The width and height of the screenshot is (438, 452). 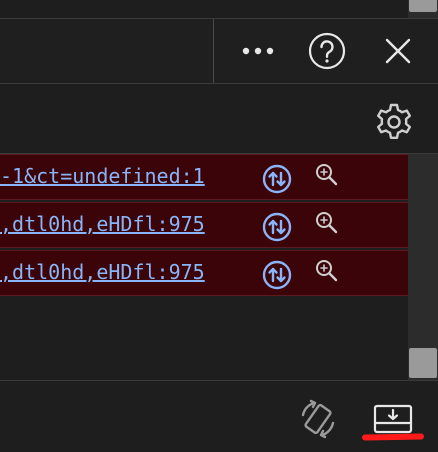 I want to click on settings-button, so click(x=394, y=122).